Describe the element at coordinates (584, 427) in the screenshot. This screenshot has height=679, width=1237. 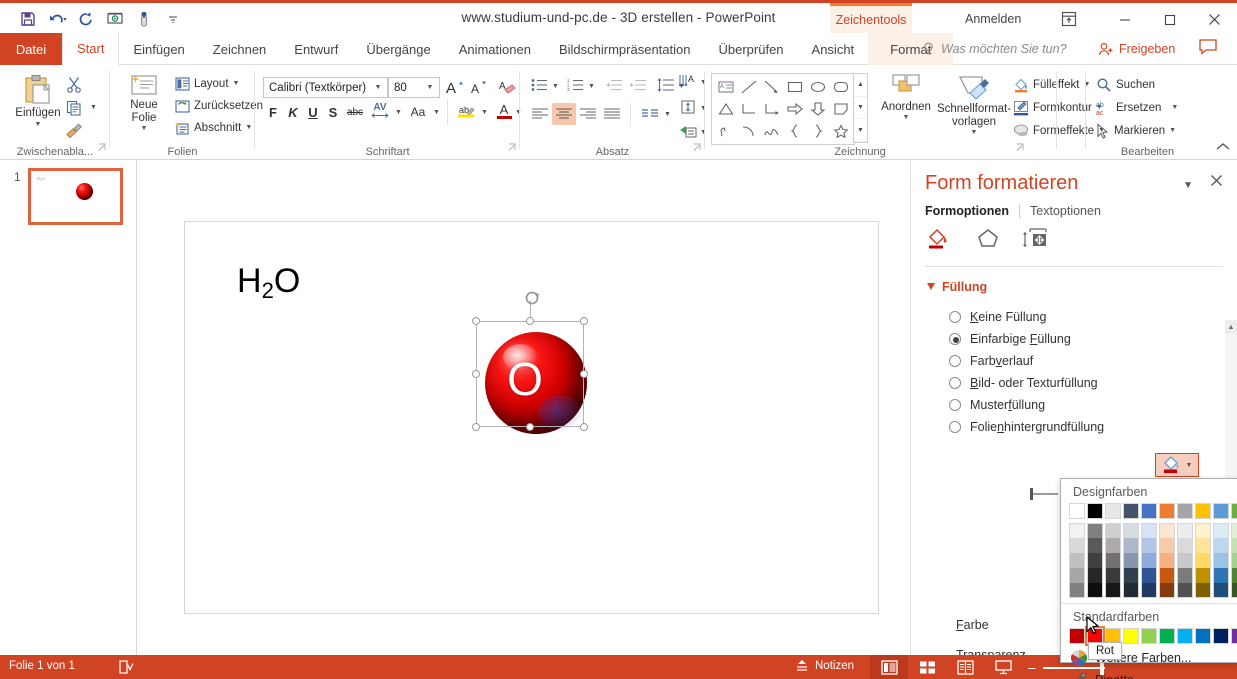
I see `handle-bottom-right` at that location.